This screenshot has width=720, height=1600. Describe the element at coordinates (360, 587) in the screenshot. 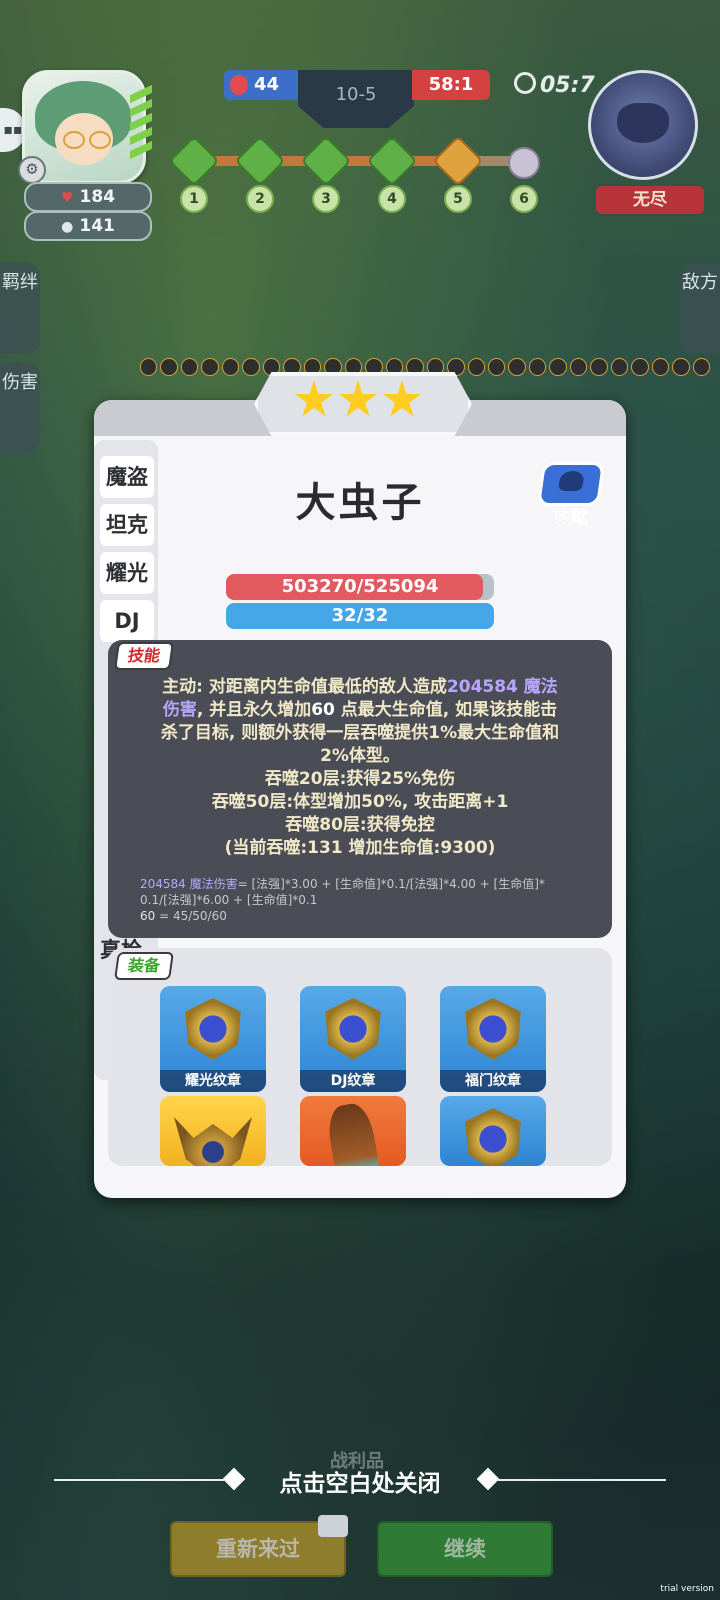

I see `hp-bar: 503270/525094` at that location.